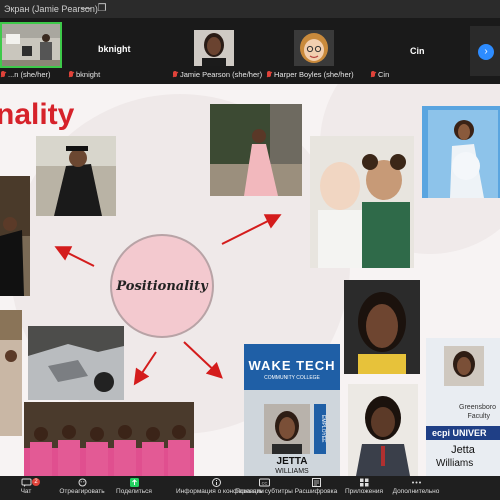 This screenshot has height=500, width=500. I want to click on chat-button: Чат 2, so click(28, 486).